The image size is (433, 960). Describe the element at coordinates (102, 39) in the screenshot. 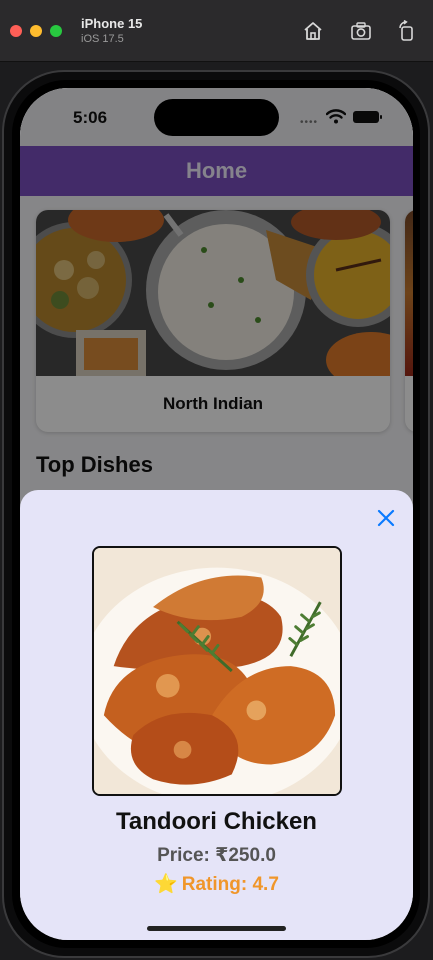

I see `os-version: iOS 17.5` at that location.